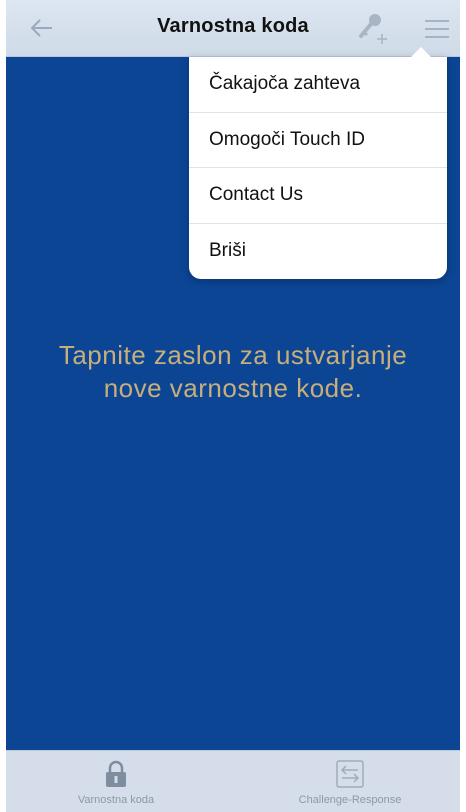 The width and height of the screenshot is (466, 812). I want to click on add-key-button, so click(372, 28).